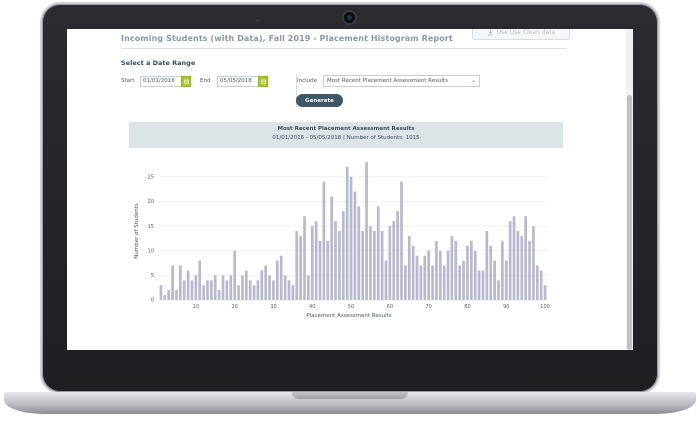 The height and width of the screenshot is (421, 700). What do you see at coordinates (348, 316) in the screenshot?
I see `x-axis-label: Placement Assessment Results` at bounding box center [348, 316].